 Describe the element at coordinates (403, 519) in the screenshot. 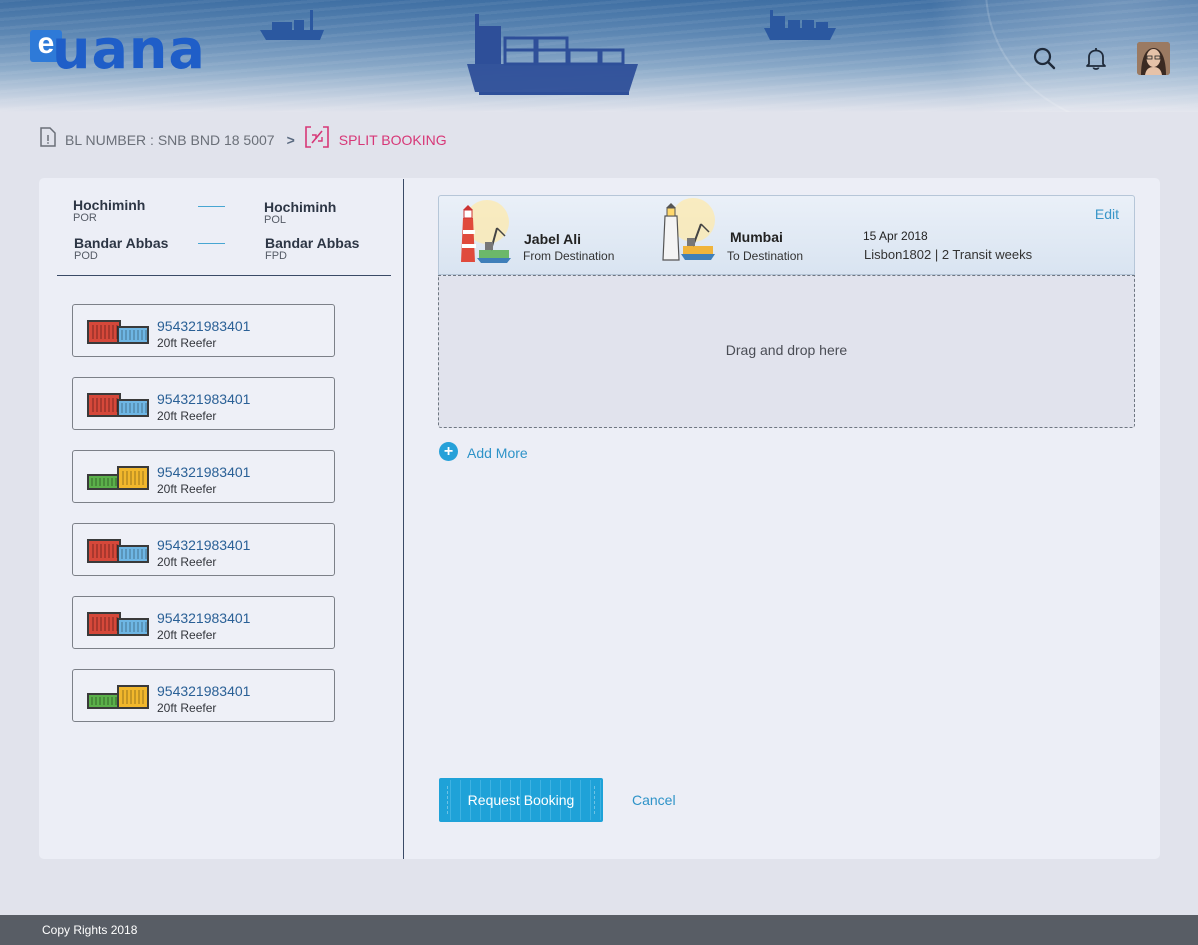

I see `panel-divider` at that location.